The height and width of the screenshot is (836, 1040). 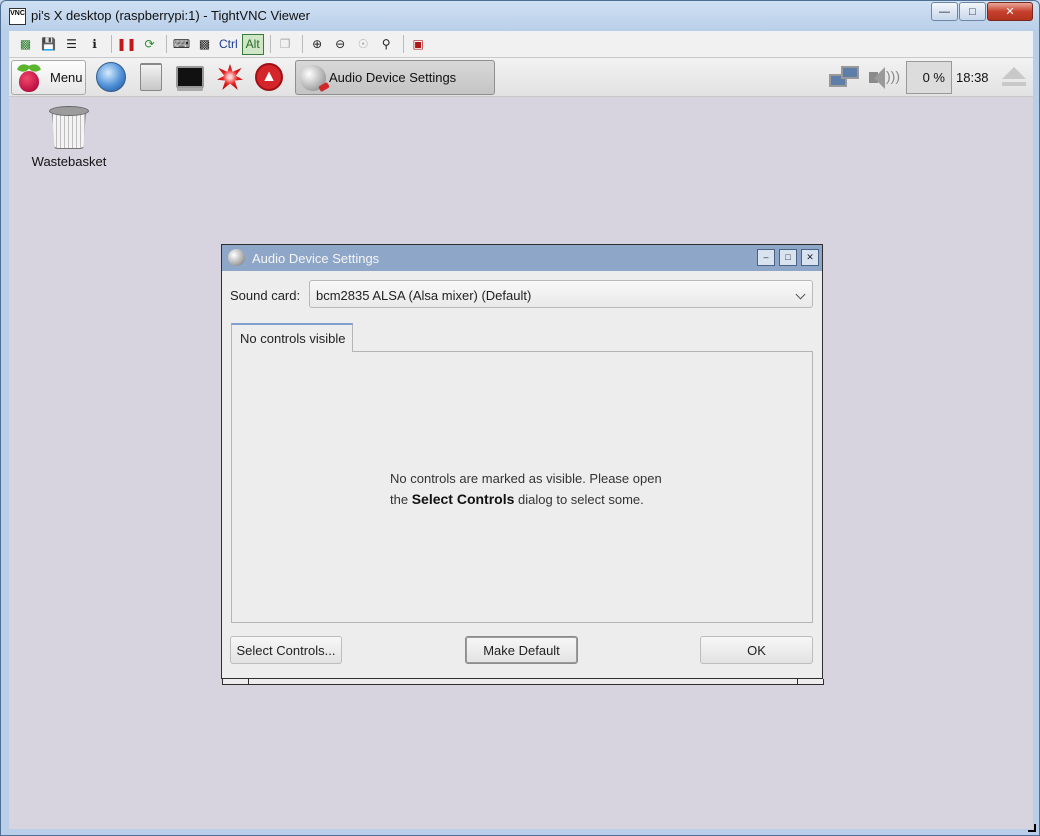 What do you see at coordinates (810, 257) in the screenshot?
I see `dialog-close-button: ✕` at bounding box center [810, 257].